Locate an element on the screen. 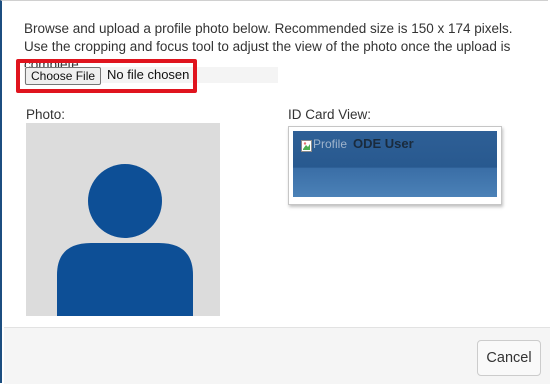  id-card-banner: Profile ODE User is located at coordinates (395, 164).